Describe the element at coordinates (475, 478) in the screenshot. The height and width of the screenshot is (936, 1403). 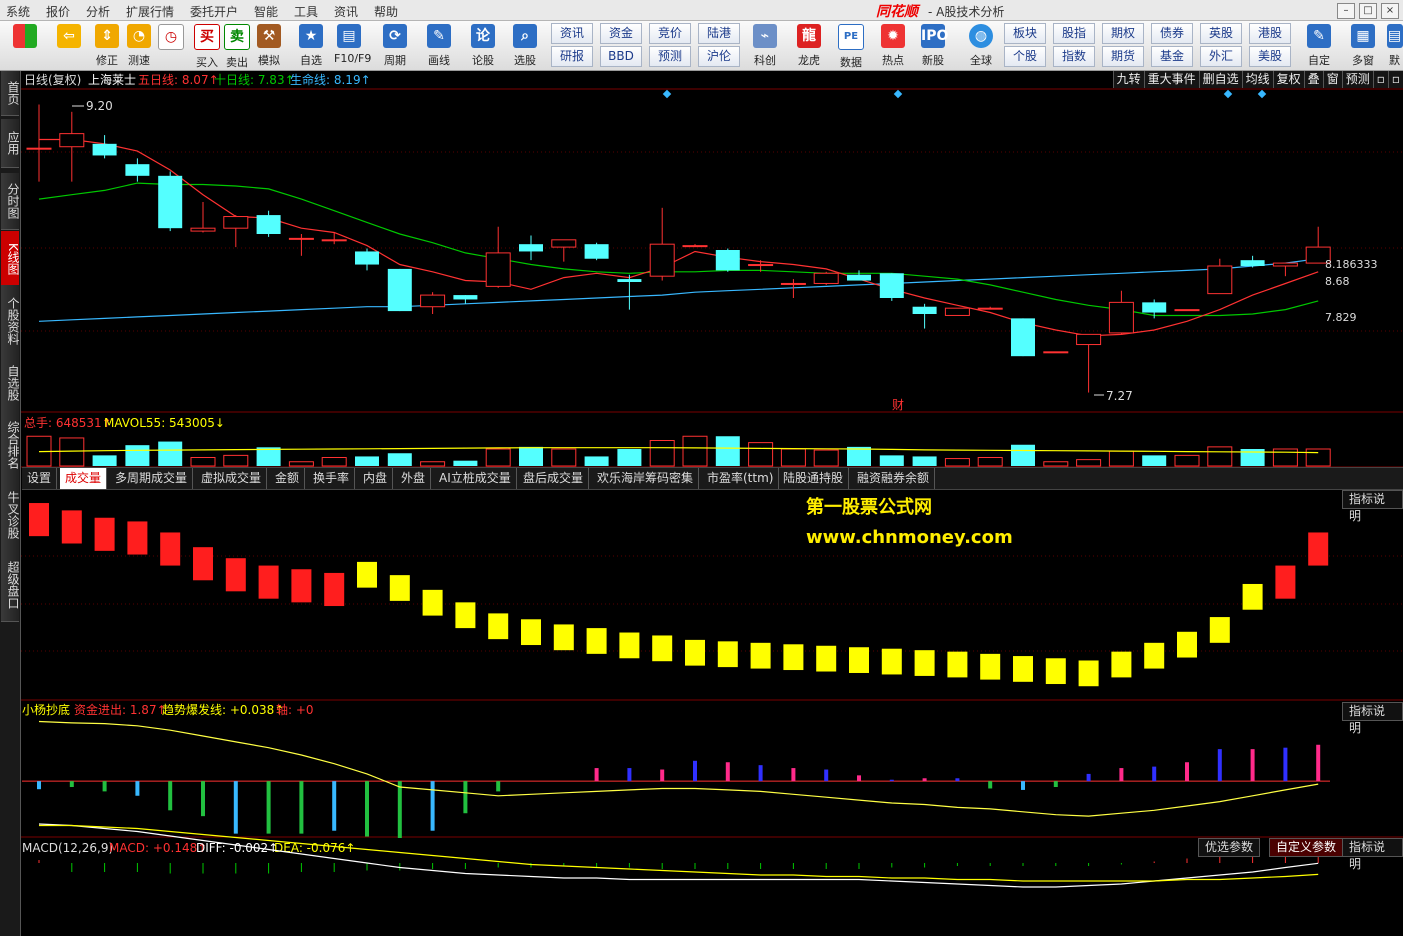
I see `tab-ai-volume: AI立桩成交量` at that location.